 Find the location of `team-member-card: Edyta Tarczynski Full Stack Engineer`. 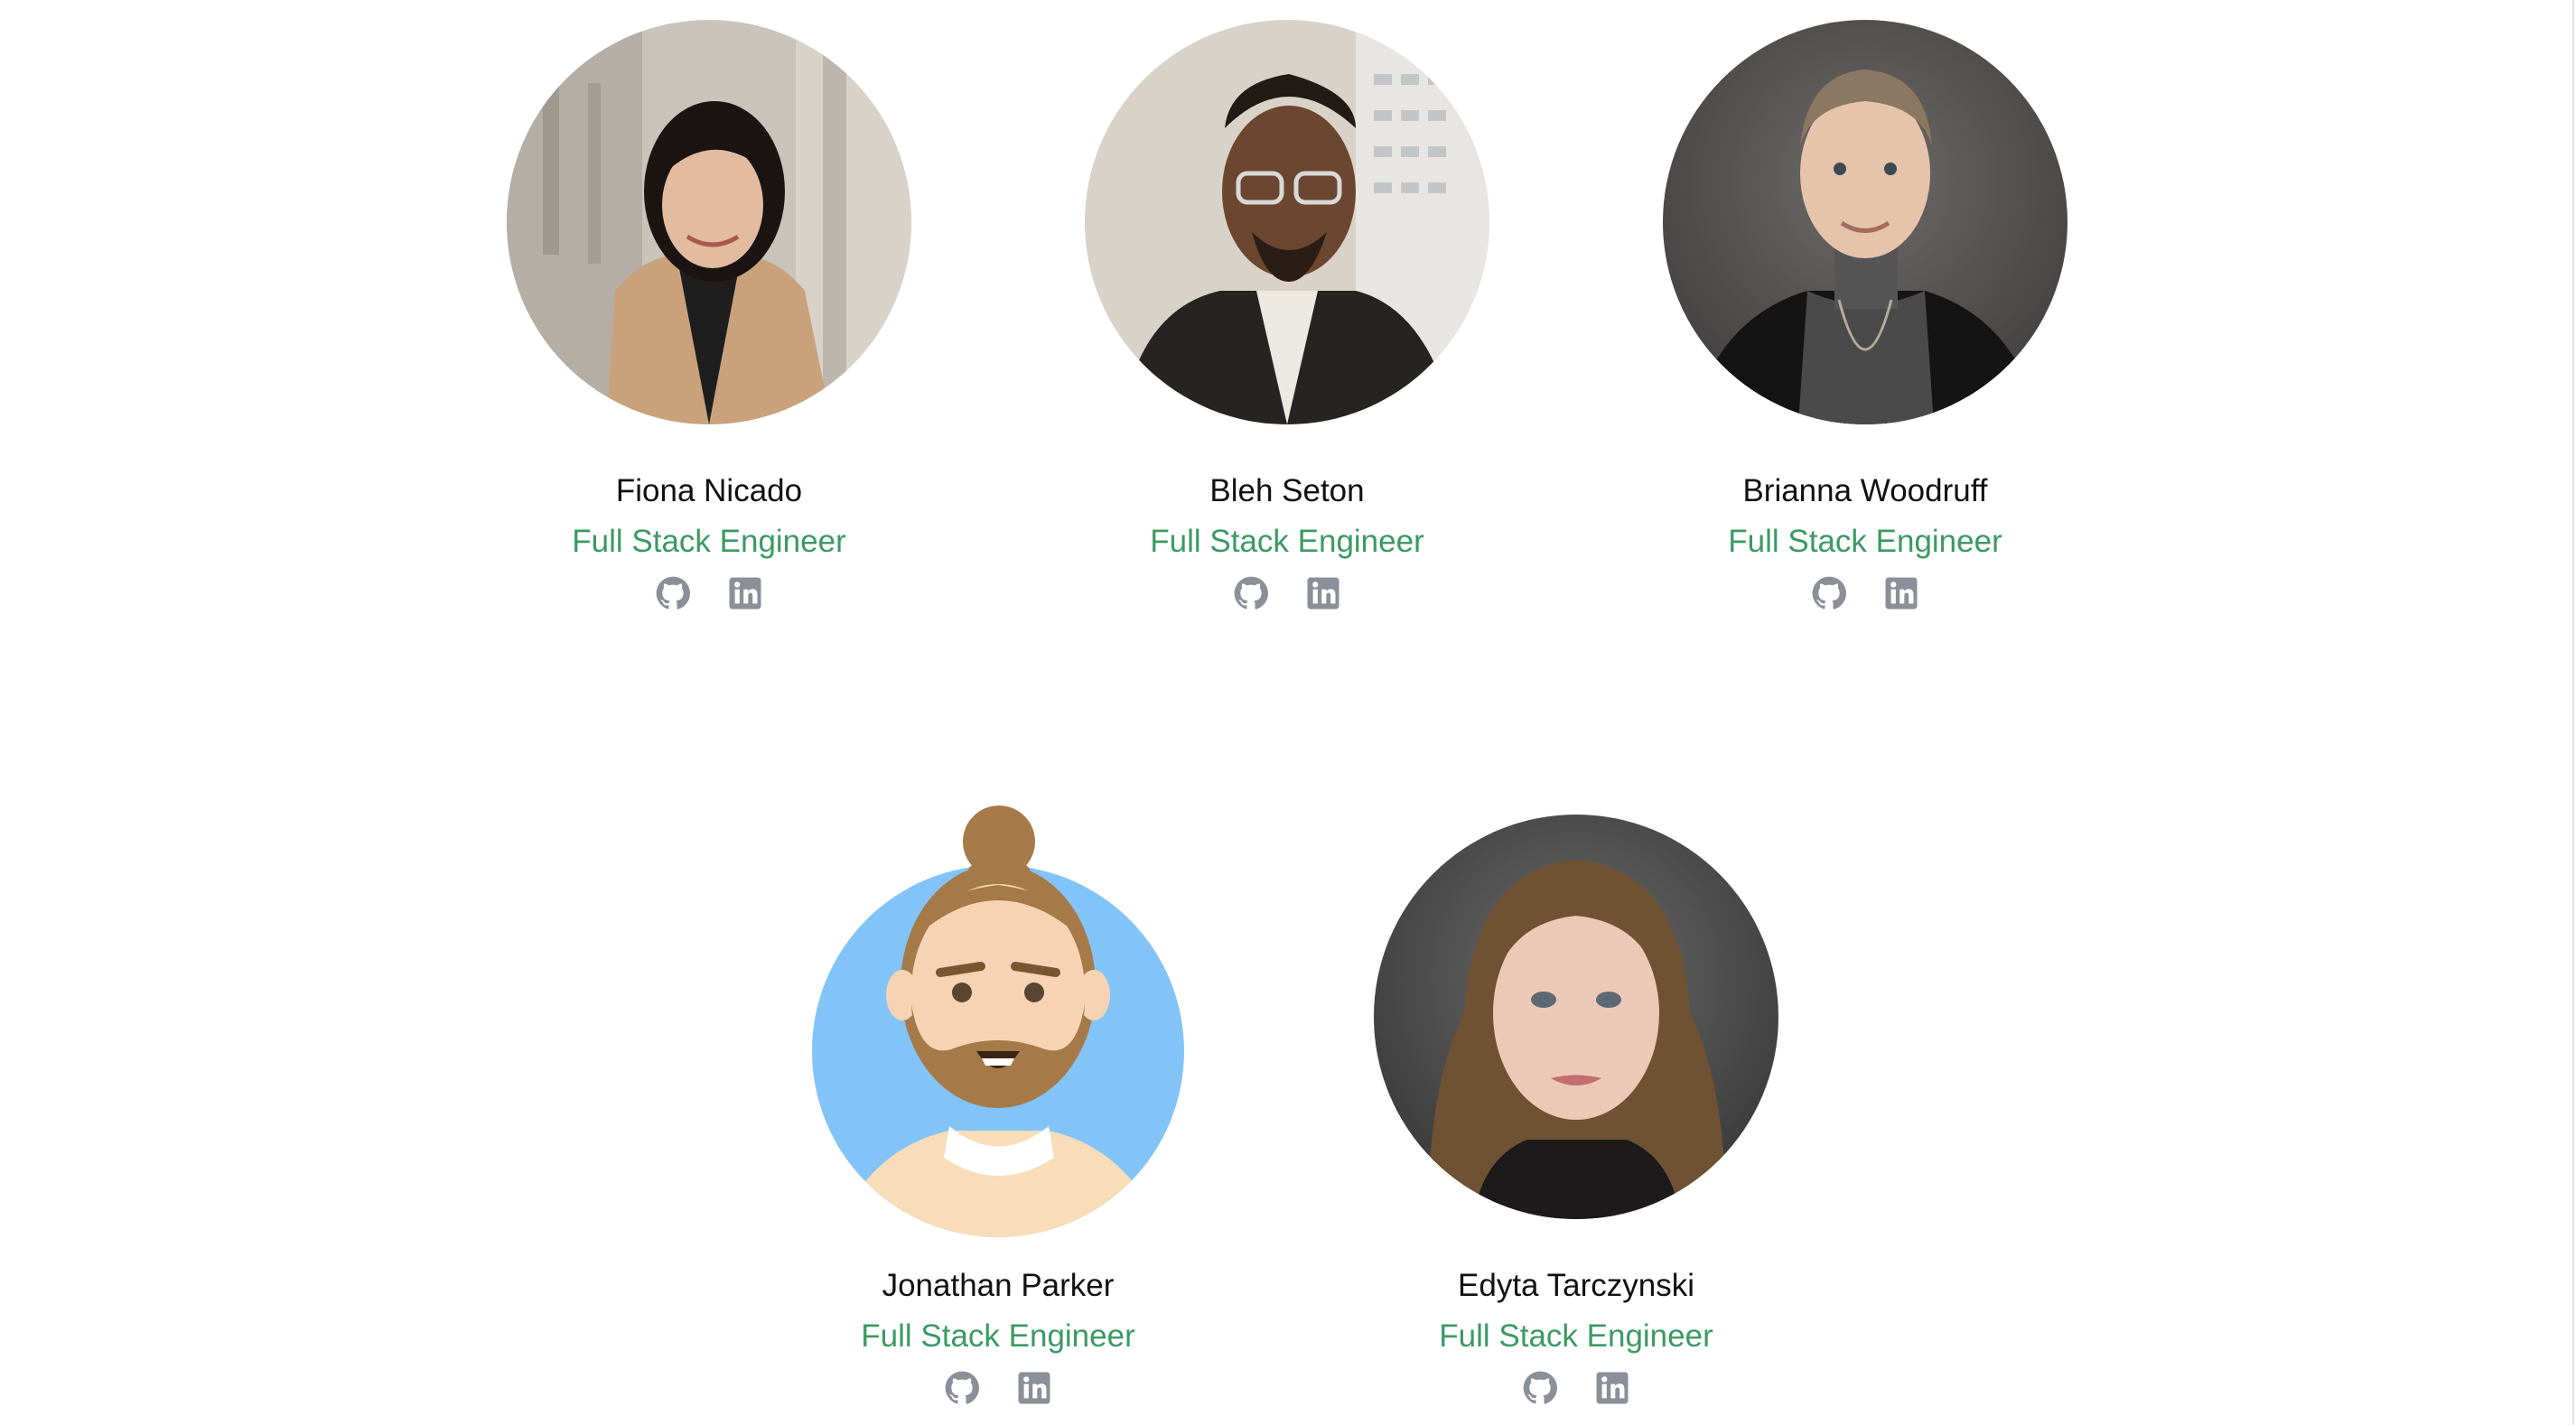

team-member-card: Edyta Tarczynski Full Stack Engineer is located at coordinates (1576, 1111).